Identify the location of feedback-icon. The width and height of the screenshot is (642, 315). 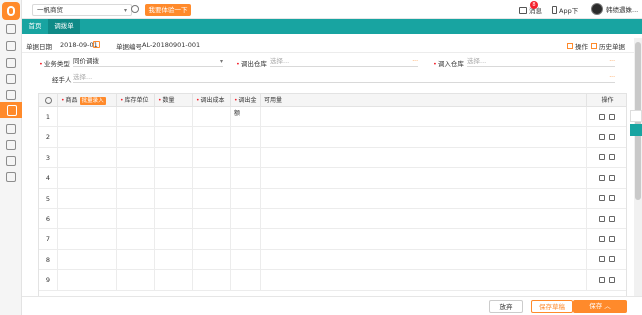
(636, 116).